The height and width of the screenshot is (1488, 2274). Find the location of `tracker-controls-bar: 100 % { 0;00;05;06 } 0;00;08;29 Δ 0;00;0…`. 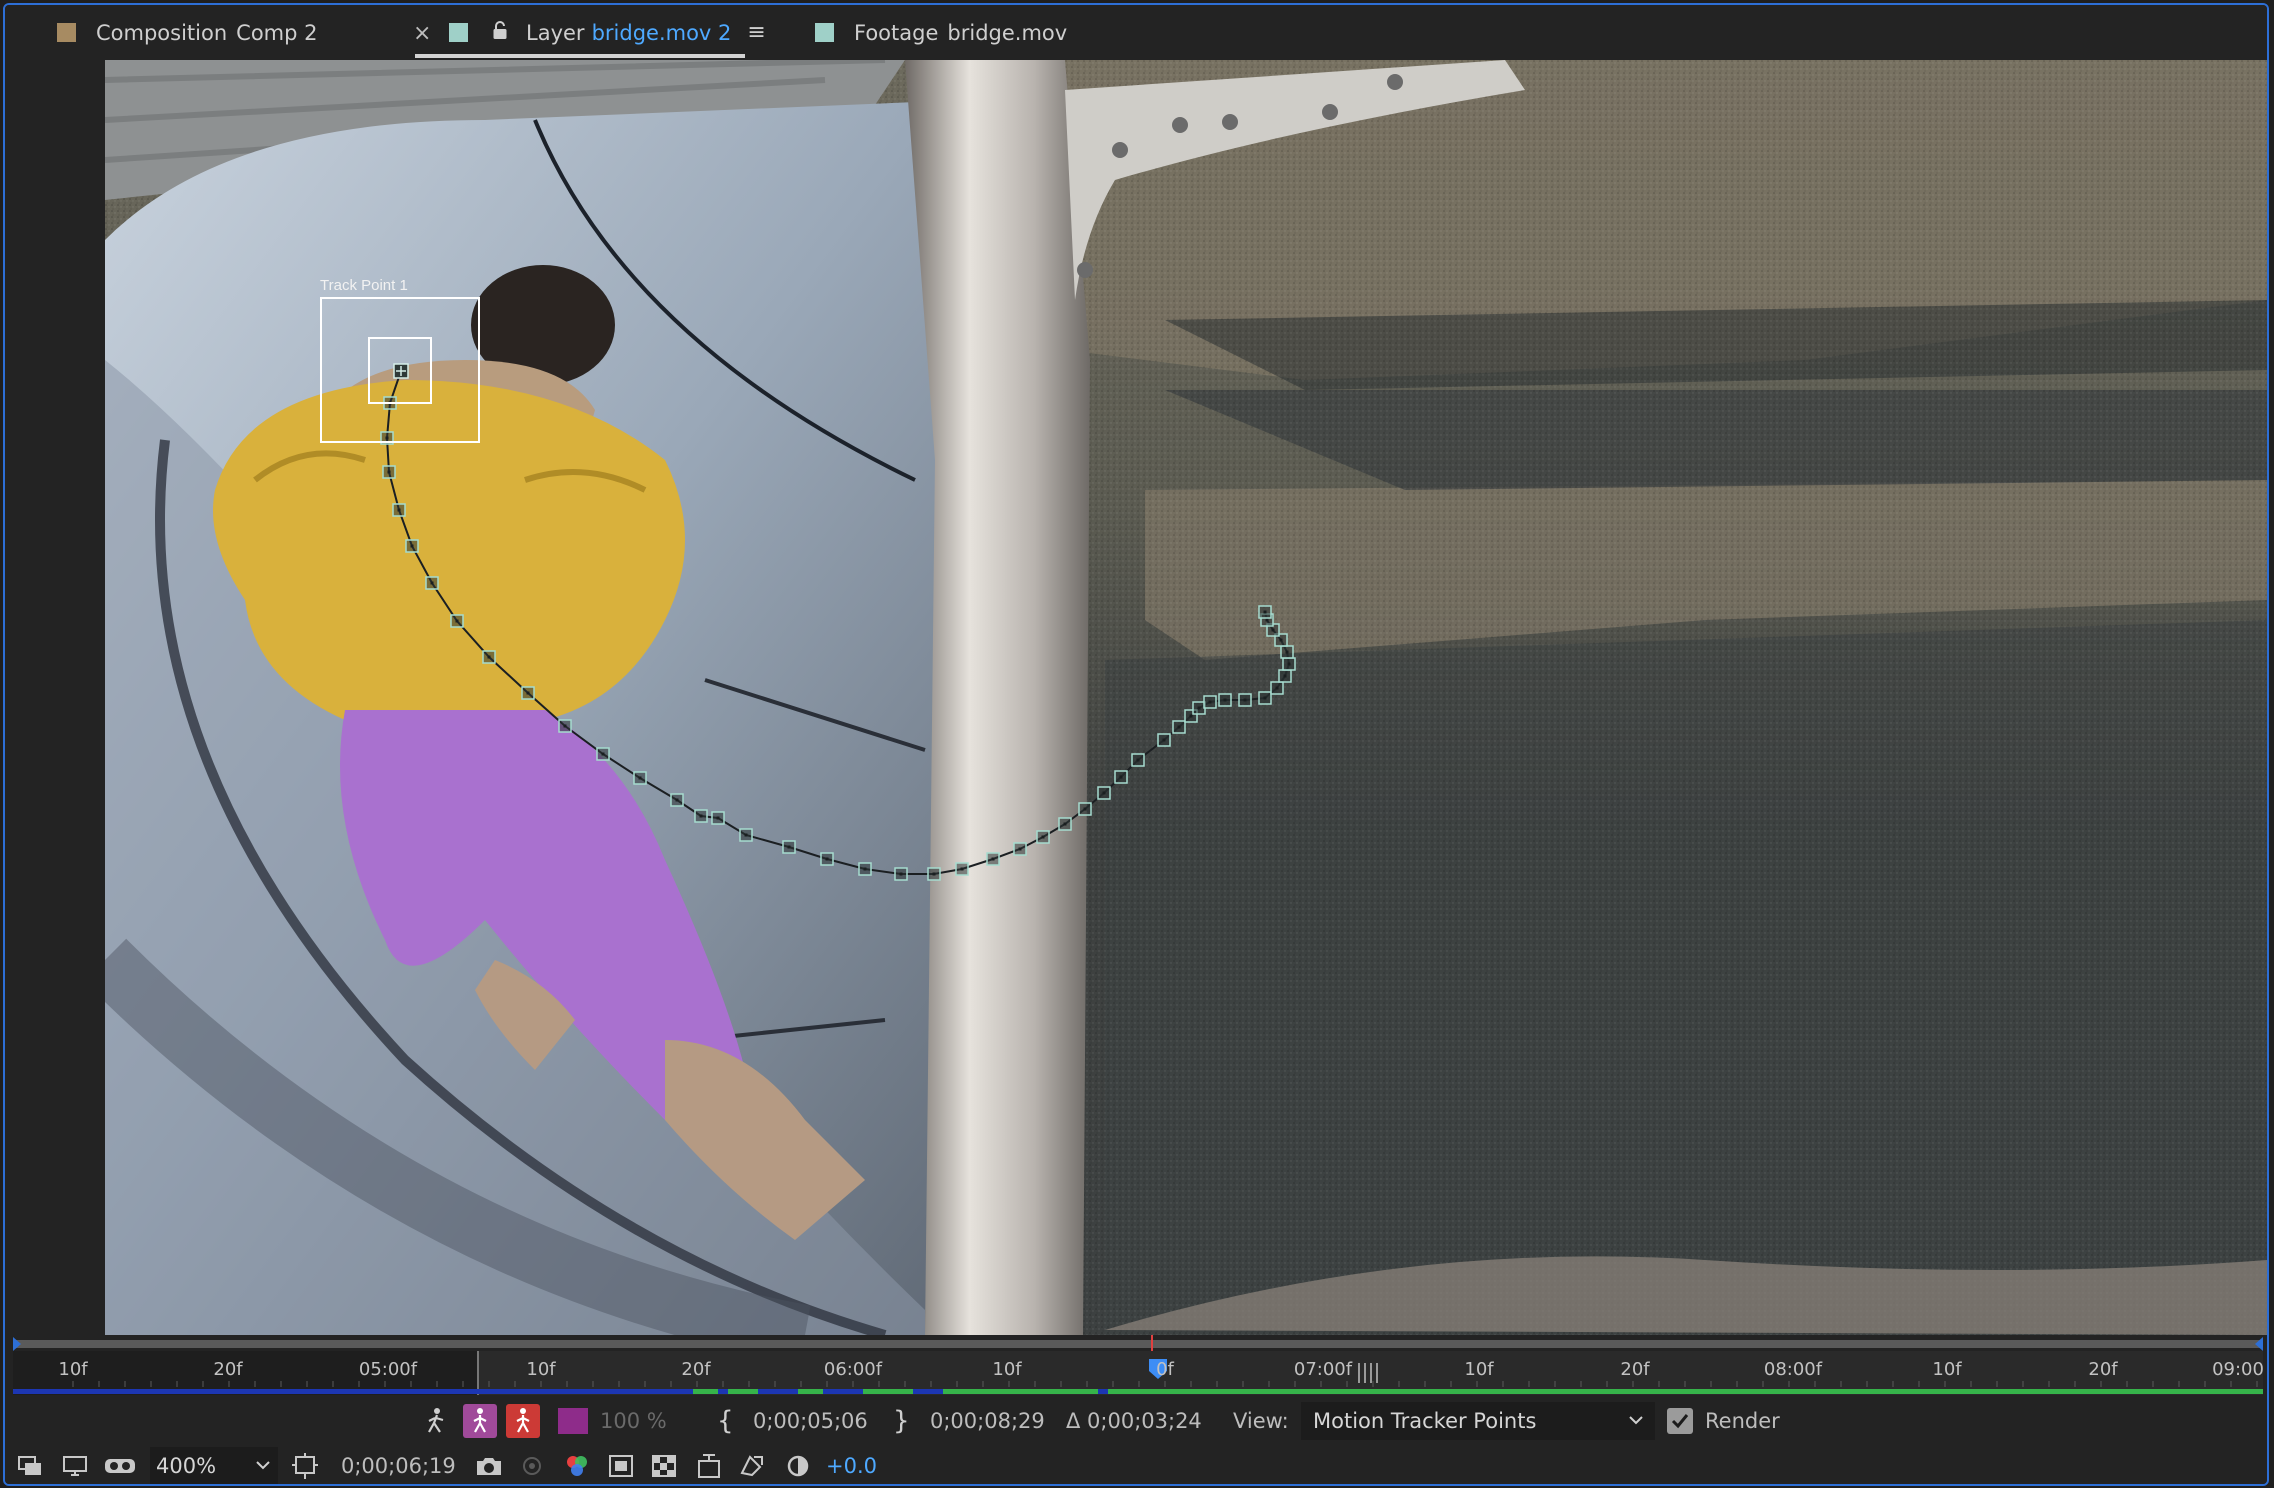

tracker-controls-bar: 100 % { 0;00;05;06 } 0;00;08;29 Δ 0;00;0… is located at coordinates (1136, 1421).